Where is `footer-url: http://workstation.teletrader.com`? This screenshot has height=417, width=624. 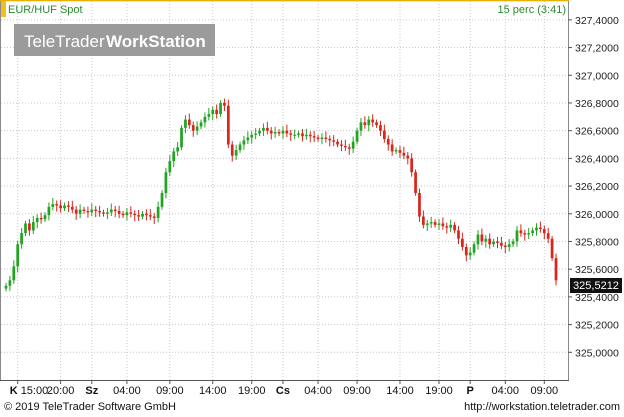 footer-url: http://workstation.teletrader.com is located at coordinates (542, 407).